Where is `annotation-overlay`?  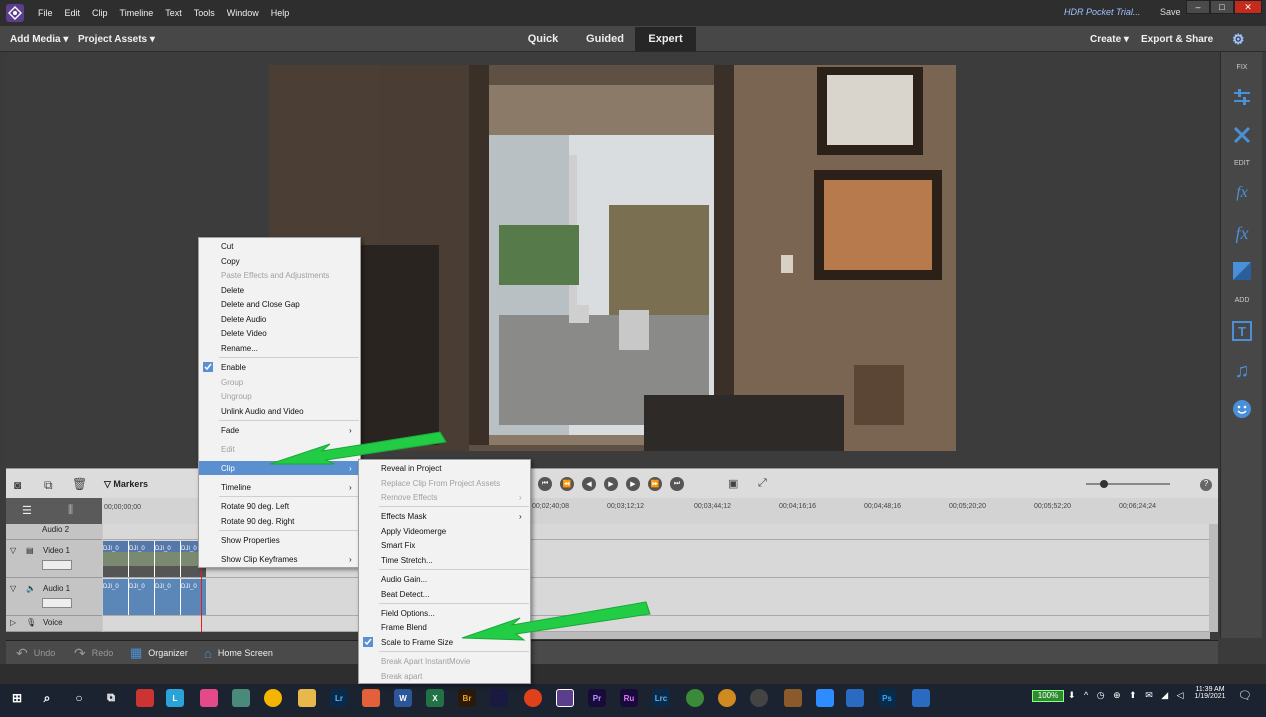 annotation-overlay is located at coordinates (460, 536).